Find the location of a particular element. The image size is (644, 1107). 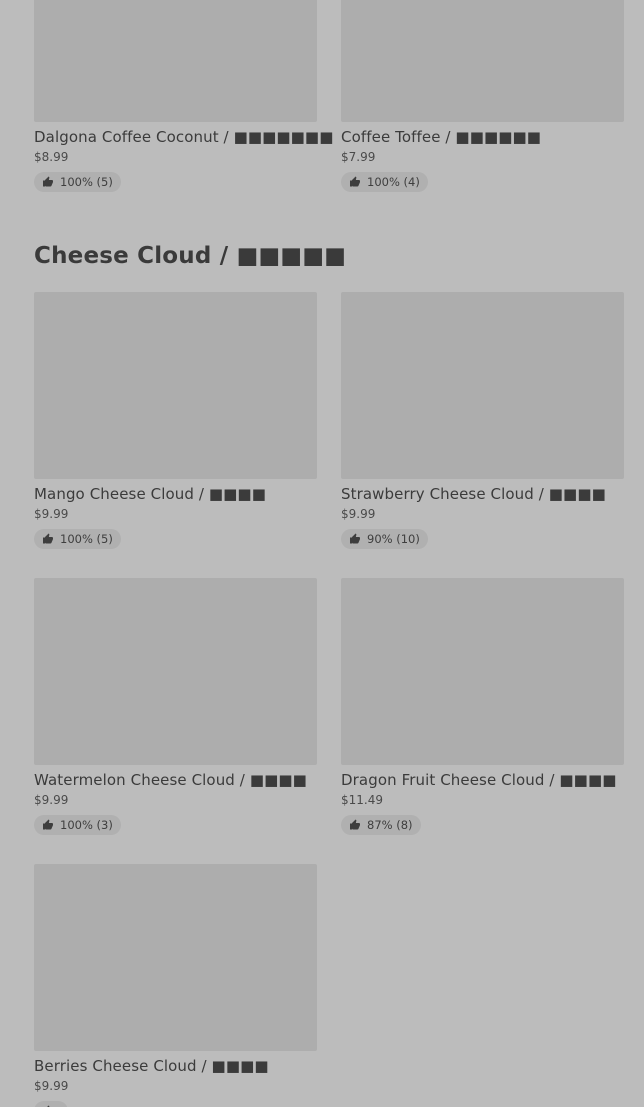

rating-badge: 100% (4) is located at coordinates (384, 182).